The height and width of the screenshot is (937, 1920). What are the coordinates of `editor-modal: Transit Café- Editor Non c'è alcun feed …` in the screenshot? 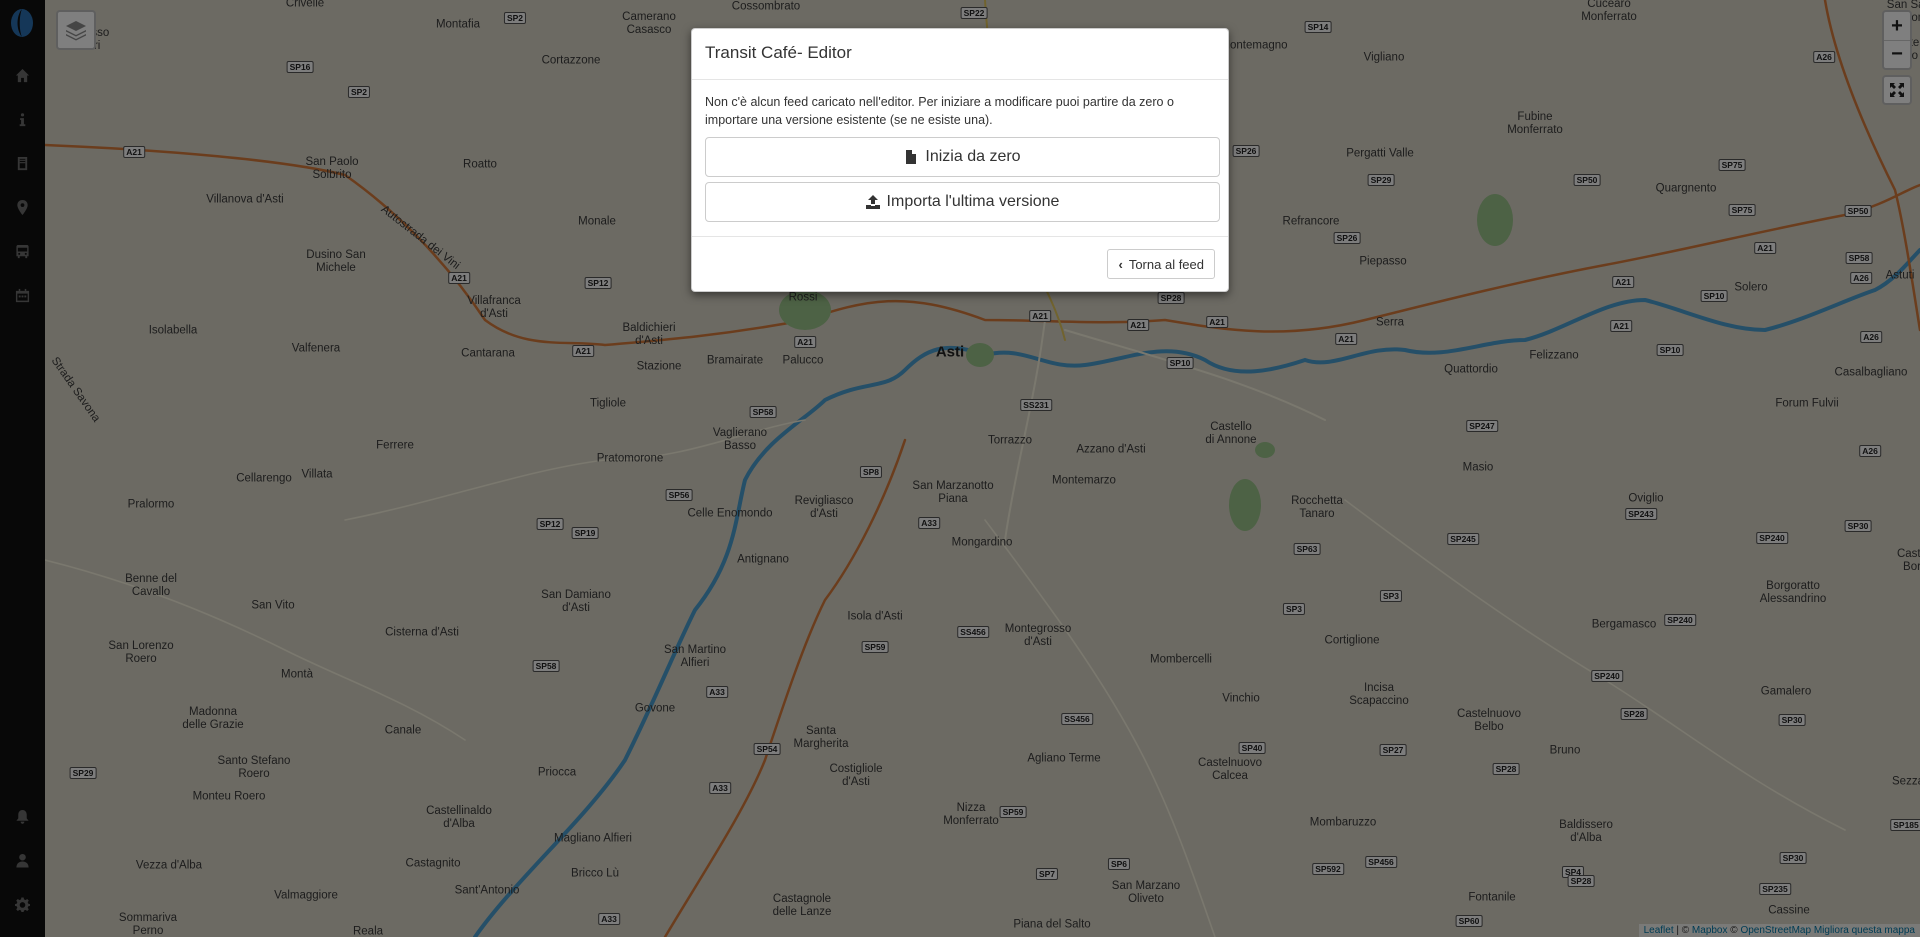 It's located at (960, 160).